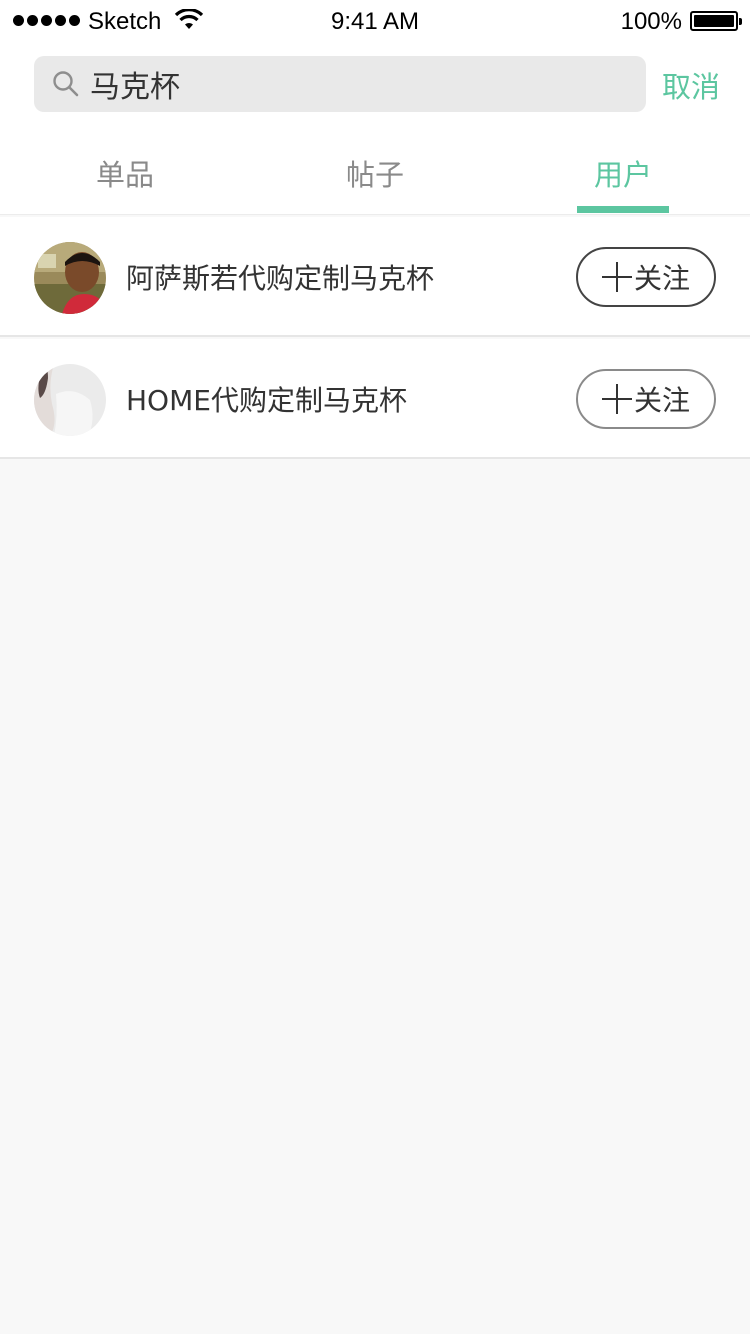 The height and width of the screenshot is (1334, 750). What do you see at coordinates (360, 84) in the screenshot?
I see `search-input` at bounding box center [360, 84].